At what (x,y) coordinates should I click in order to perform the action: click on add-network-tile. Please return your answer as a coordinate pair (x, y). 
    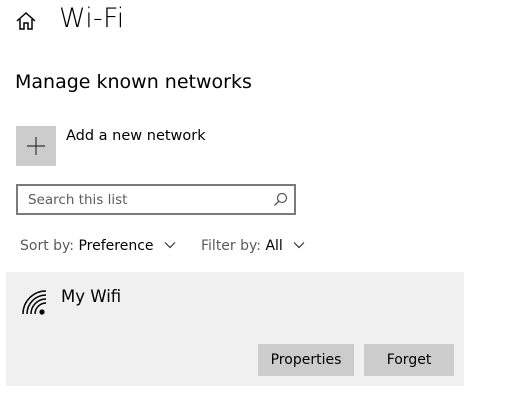
    Looking at the image, I should click on (36, 146).